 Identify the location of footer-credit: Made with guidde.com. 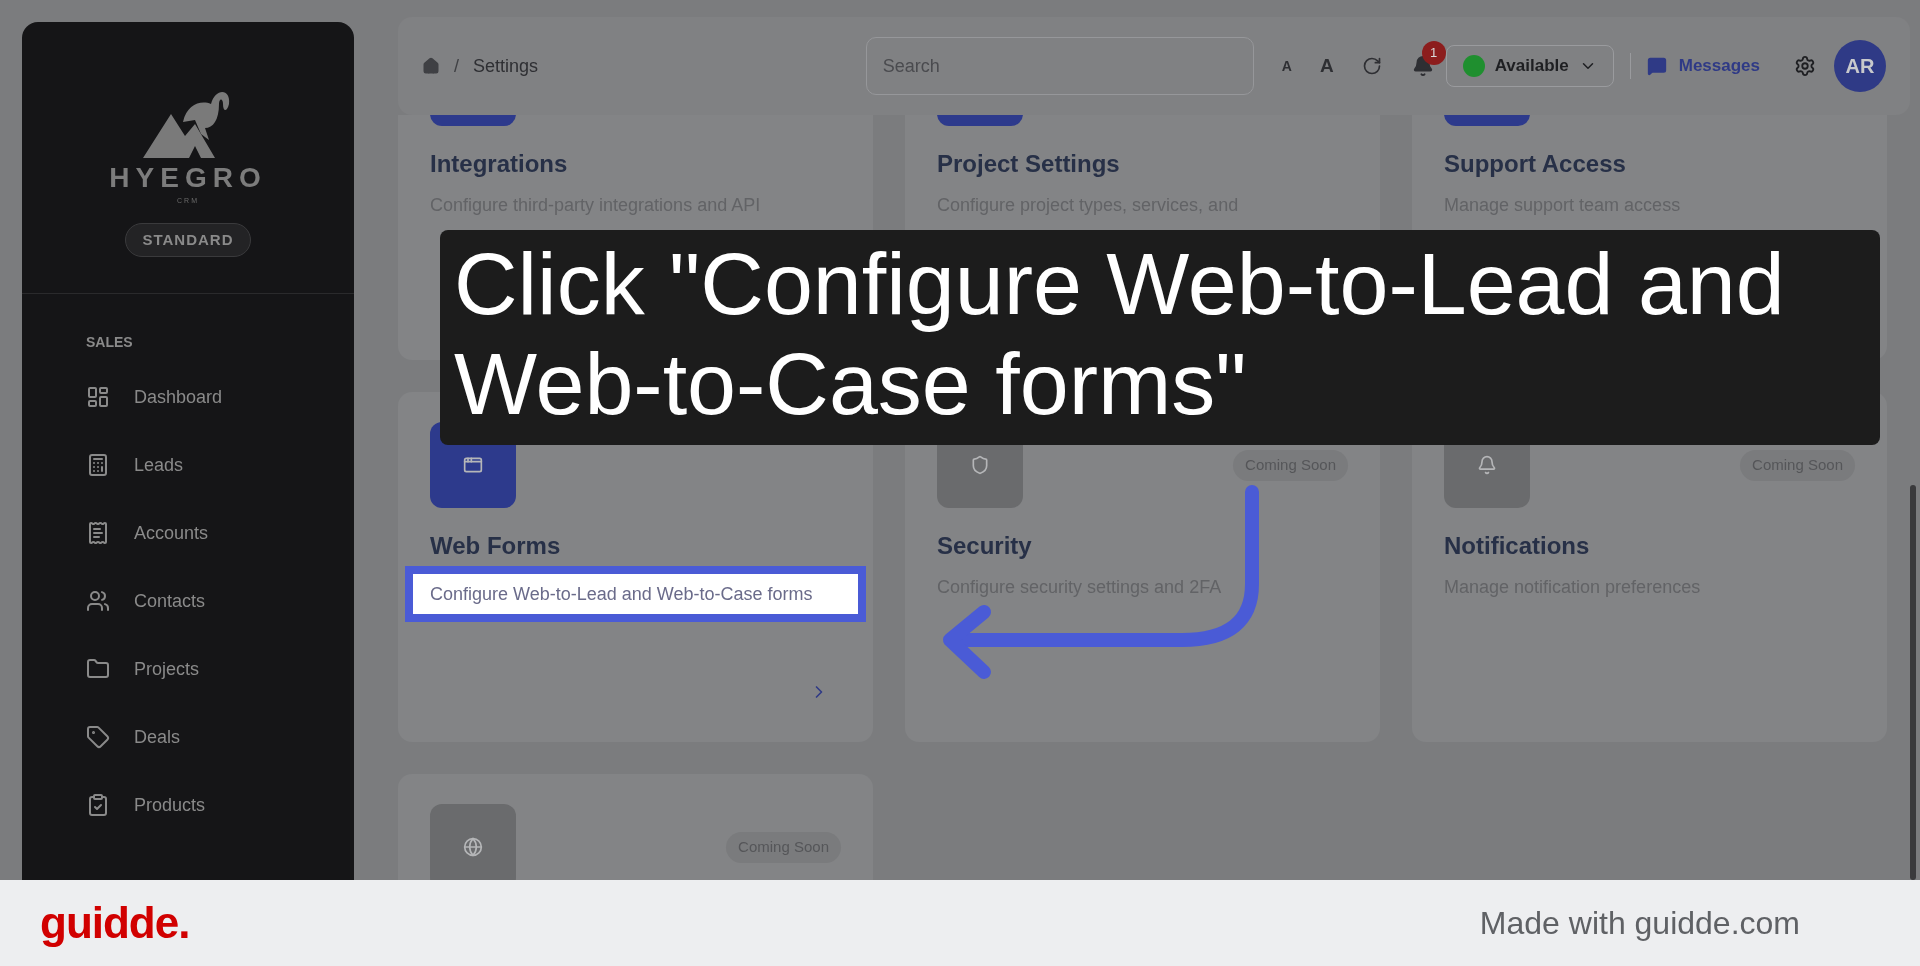
(1639, 923).